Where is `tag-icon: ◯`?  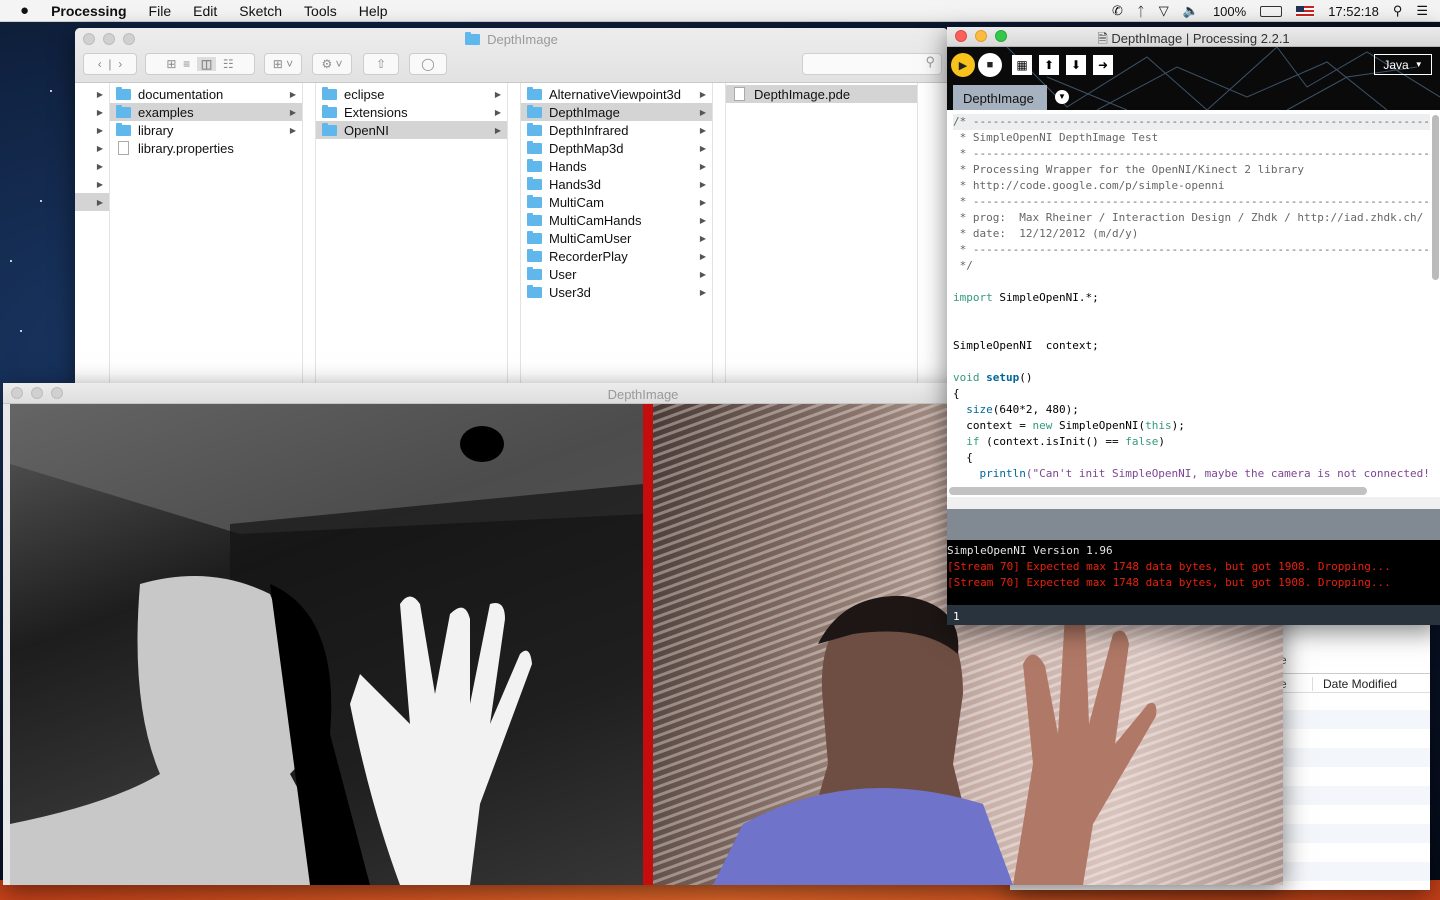
tag-icon: ◯ is located at coordinates (428, 64).